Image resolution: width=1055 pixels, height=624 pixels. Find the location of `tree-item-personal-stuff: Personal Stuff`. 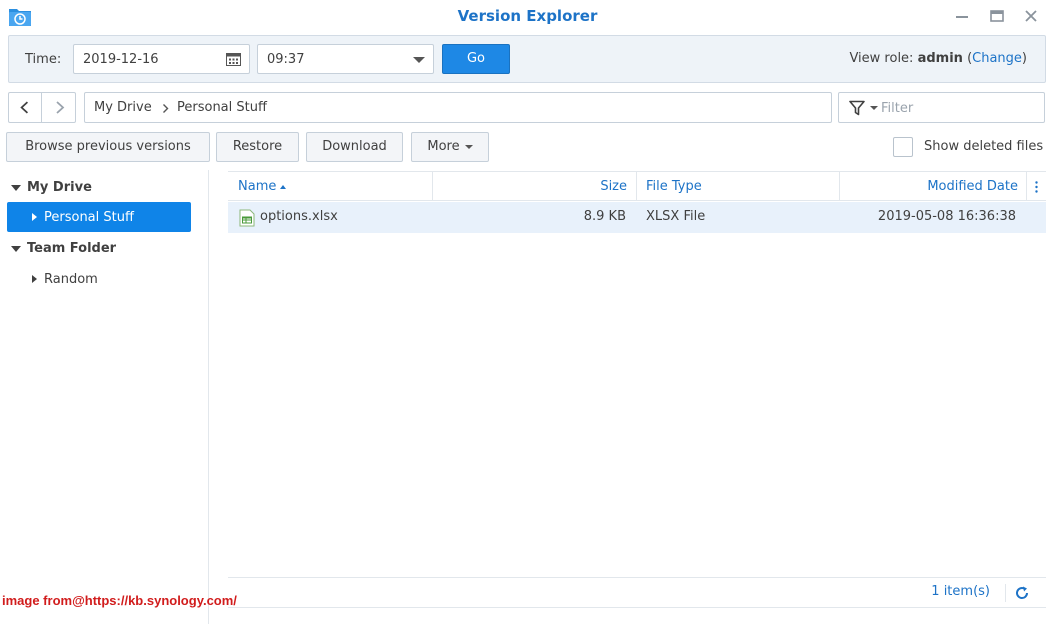

tree-item-personal-stuff: Personal Stuff is located at coordinates (99, 217).